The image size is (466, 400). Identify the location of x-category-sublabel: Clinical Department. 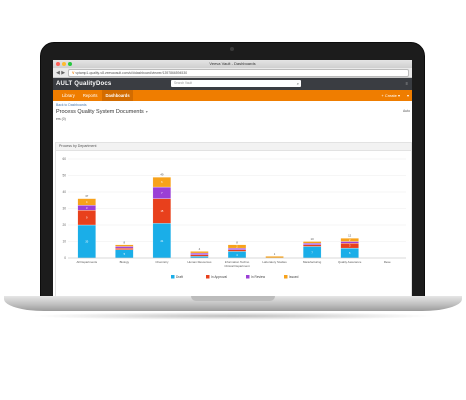
(236, 266).